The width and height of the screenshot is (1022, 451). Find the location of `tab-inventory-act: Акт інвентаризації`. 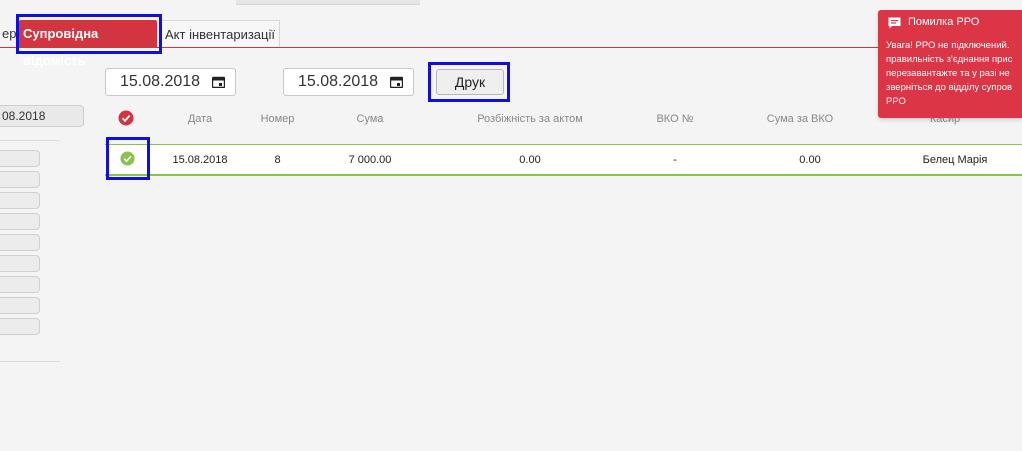

tab-inventory-act: Акт інвентаризації is located at coordinates (220, 33).